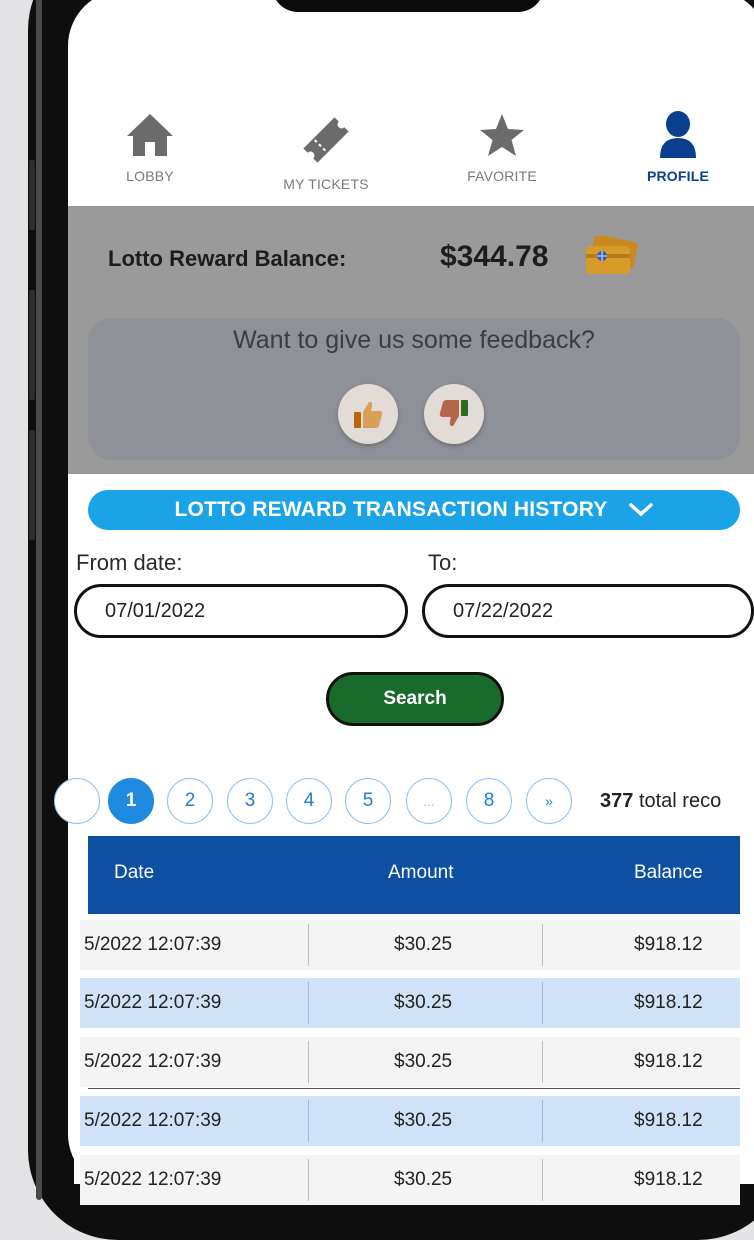 This screenshot has width=754, height=1240. Describe the element at coordinates (241, 611) in the screenshot. I see `from-date-input` at that location.